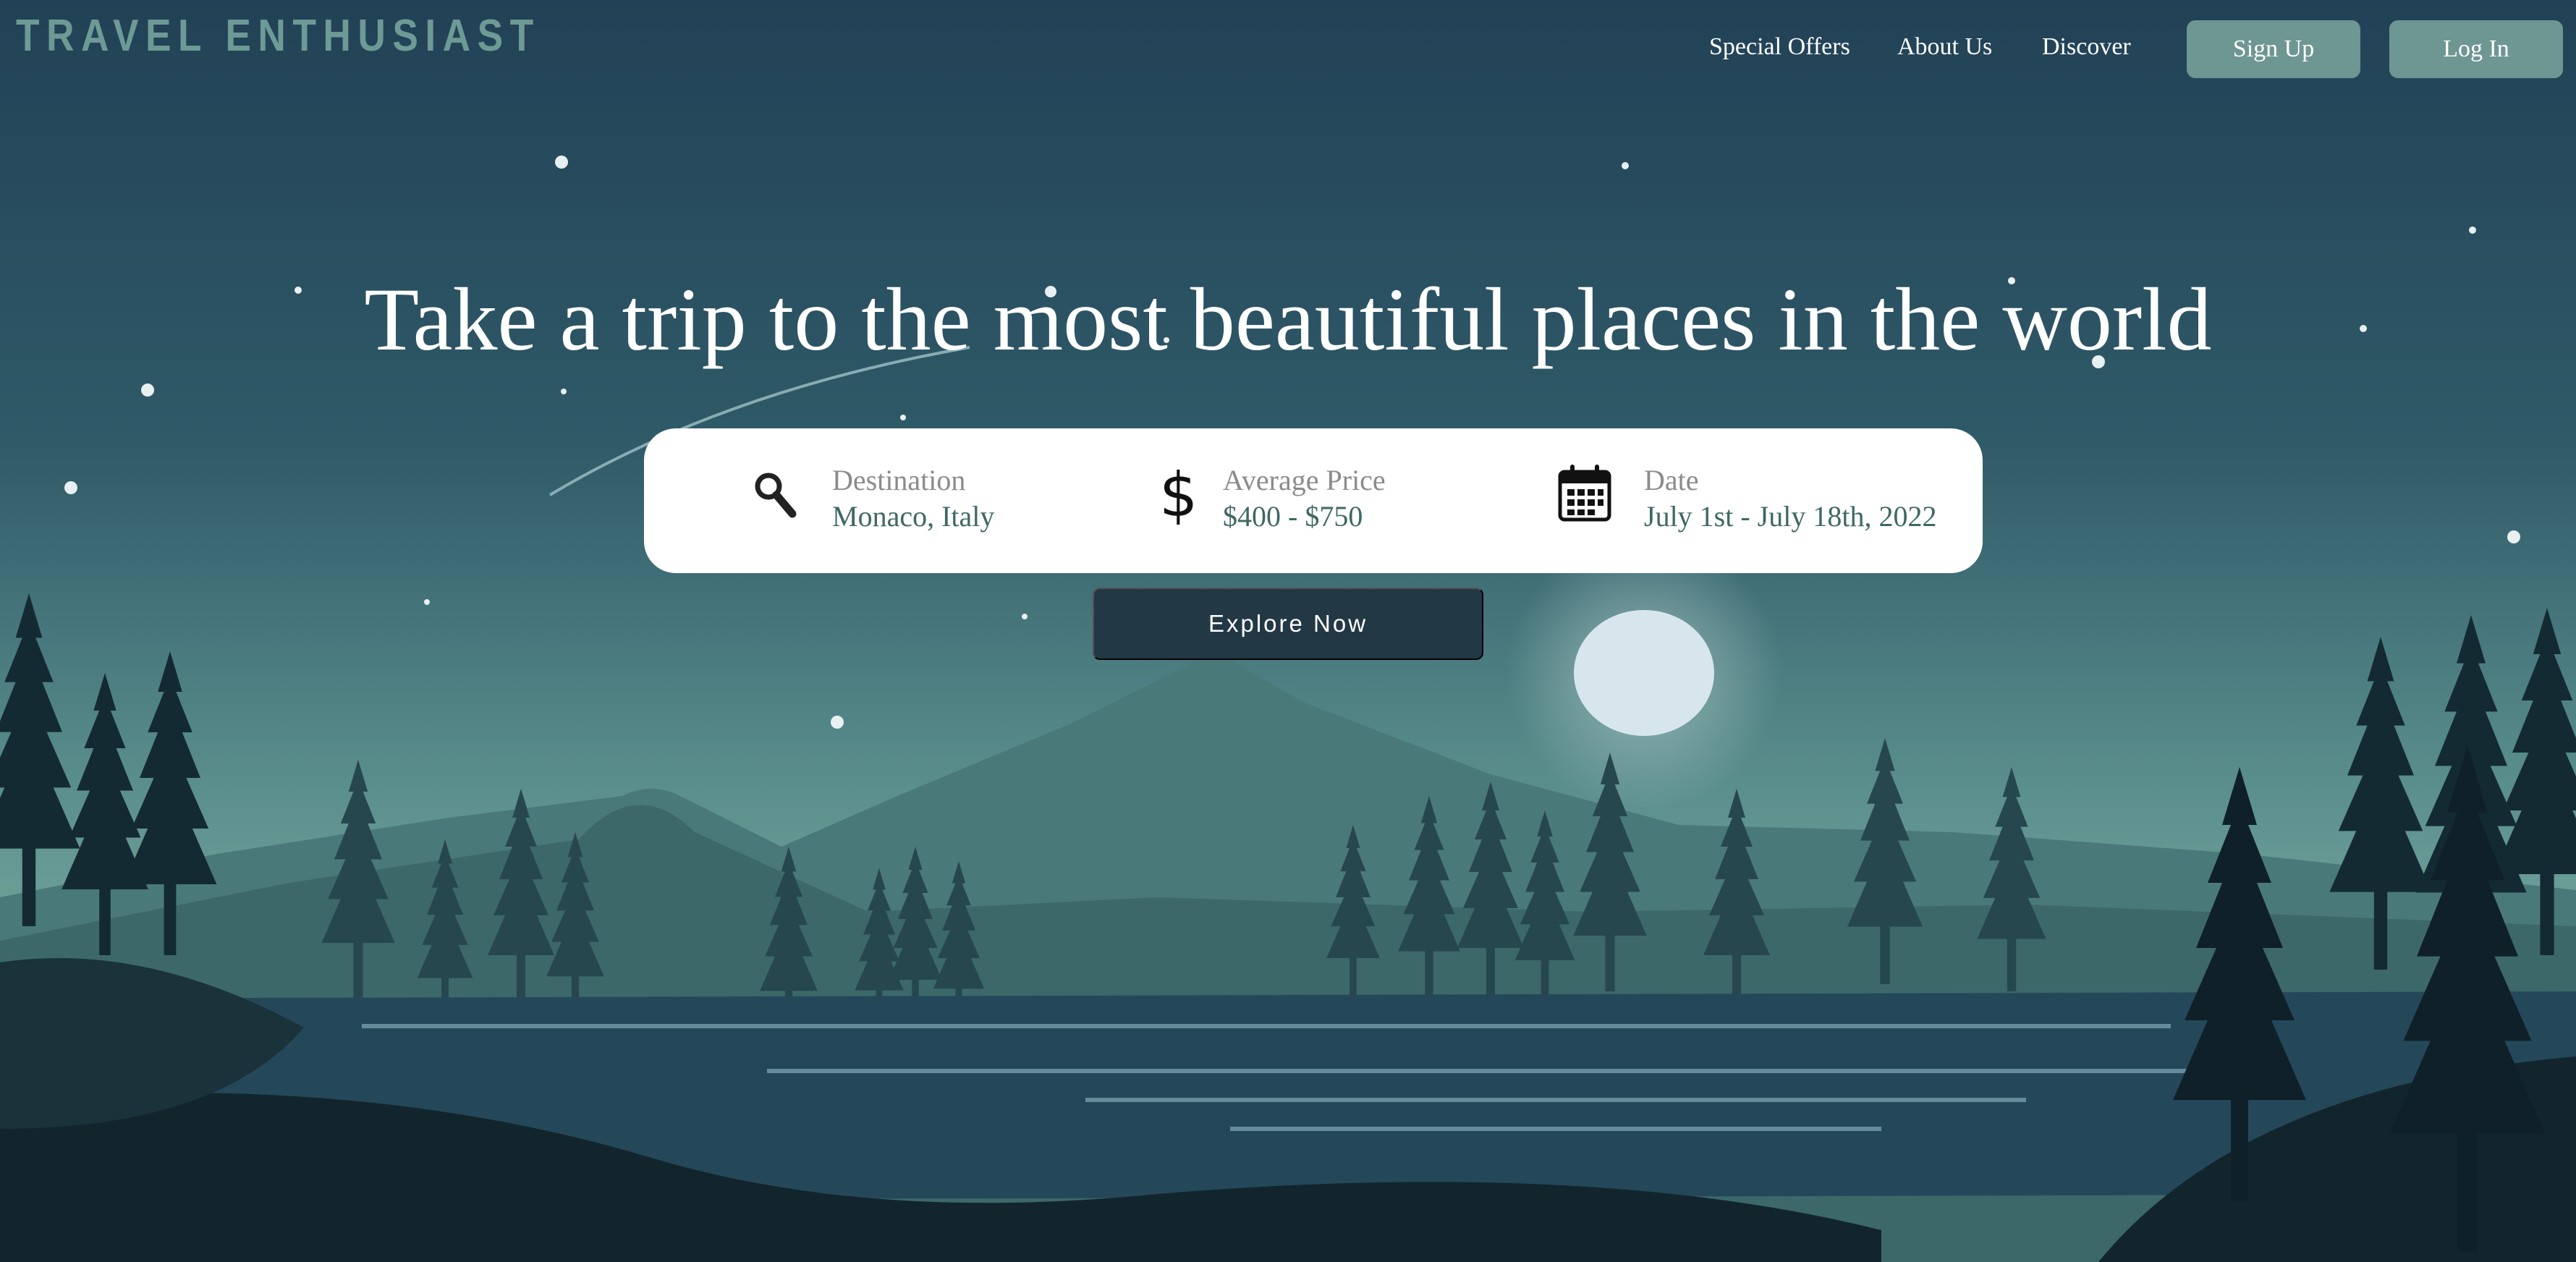  Describe the element at coordinates (1584, 494) in the screenshot. I see `calendar-icon` at that location.